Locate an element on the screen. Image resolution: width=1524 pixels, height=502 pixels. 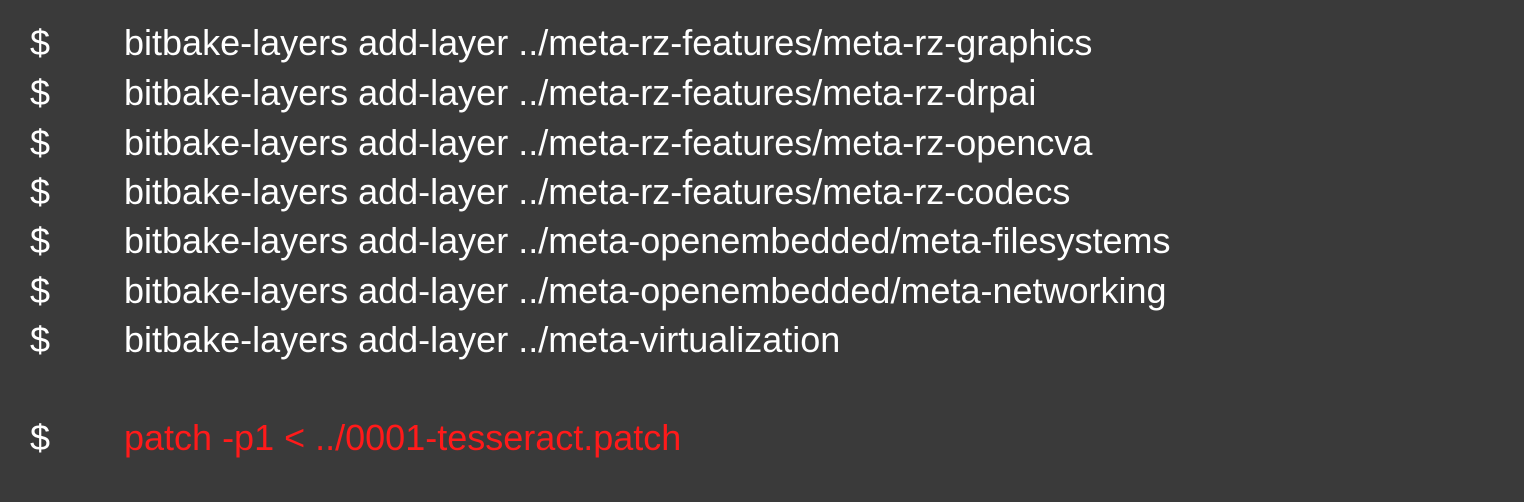
patch-command-text: patch -p1 < ../0001-tesseract.patch is located at coordinates (403, 437).